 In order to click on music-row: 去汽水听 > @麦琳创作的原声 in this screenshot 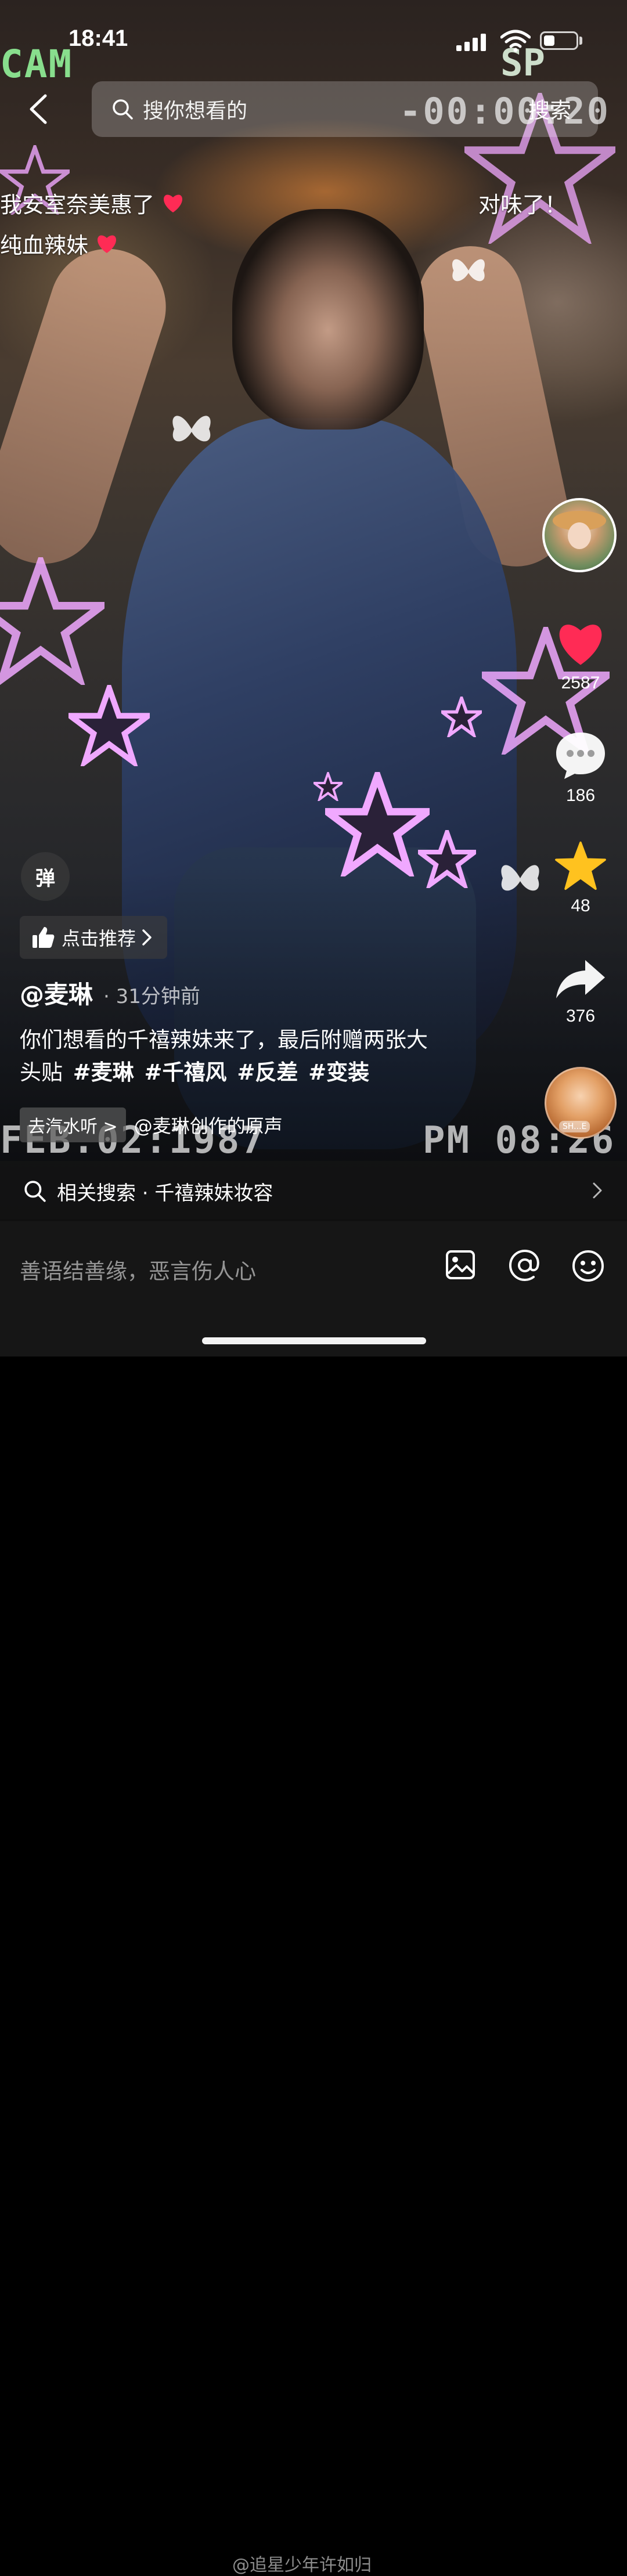, I will do `click(152, 1125)`.